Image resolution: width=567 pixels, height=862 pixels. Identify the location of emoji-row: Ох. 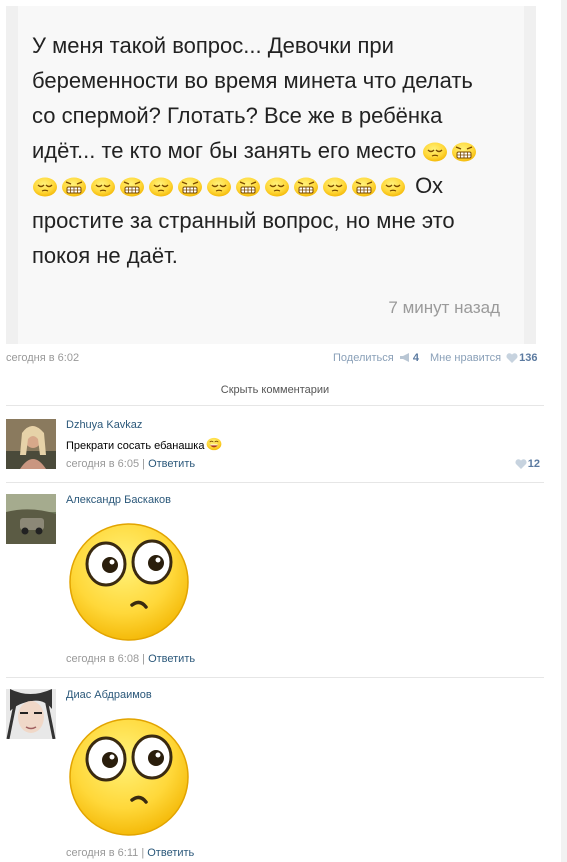
(276, 185).